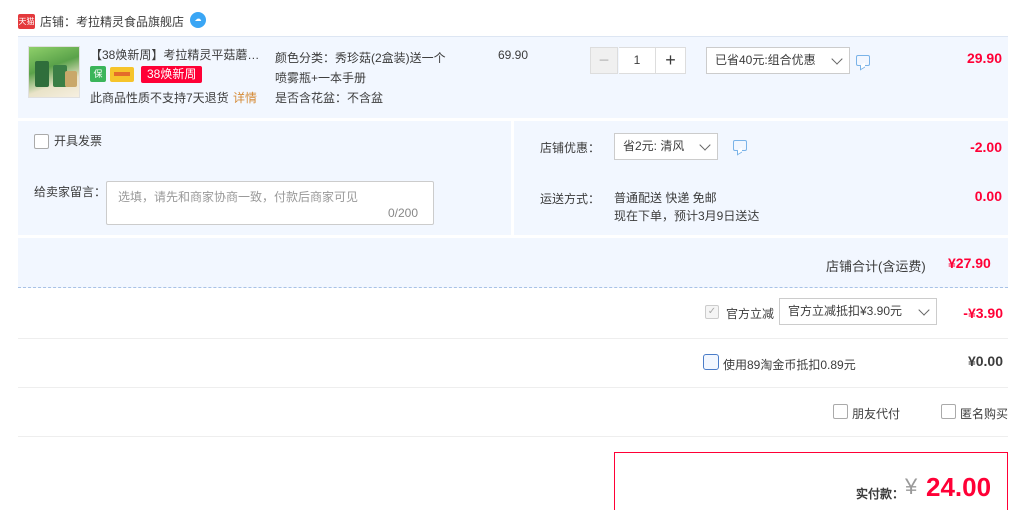  Describe the element at coordinates (789, 364) in the screenshot. I see `taobao-coin-label: 使用89淘金币抵扣0.89元` at that location.